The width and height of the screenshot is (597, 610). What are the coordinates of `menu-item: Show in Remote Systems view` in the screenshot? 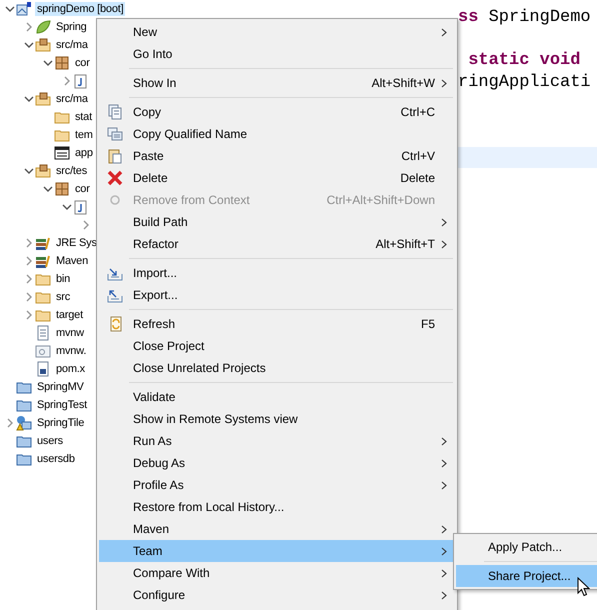 It's located at (277, 419).